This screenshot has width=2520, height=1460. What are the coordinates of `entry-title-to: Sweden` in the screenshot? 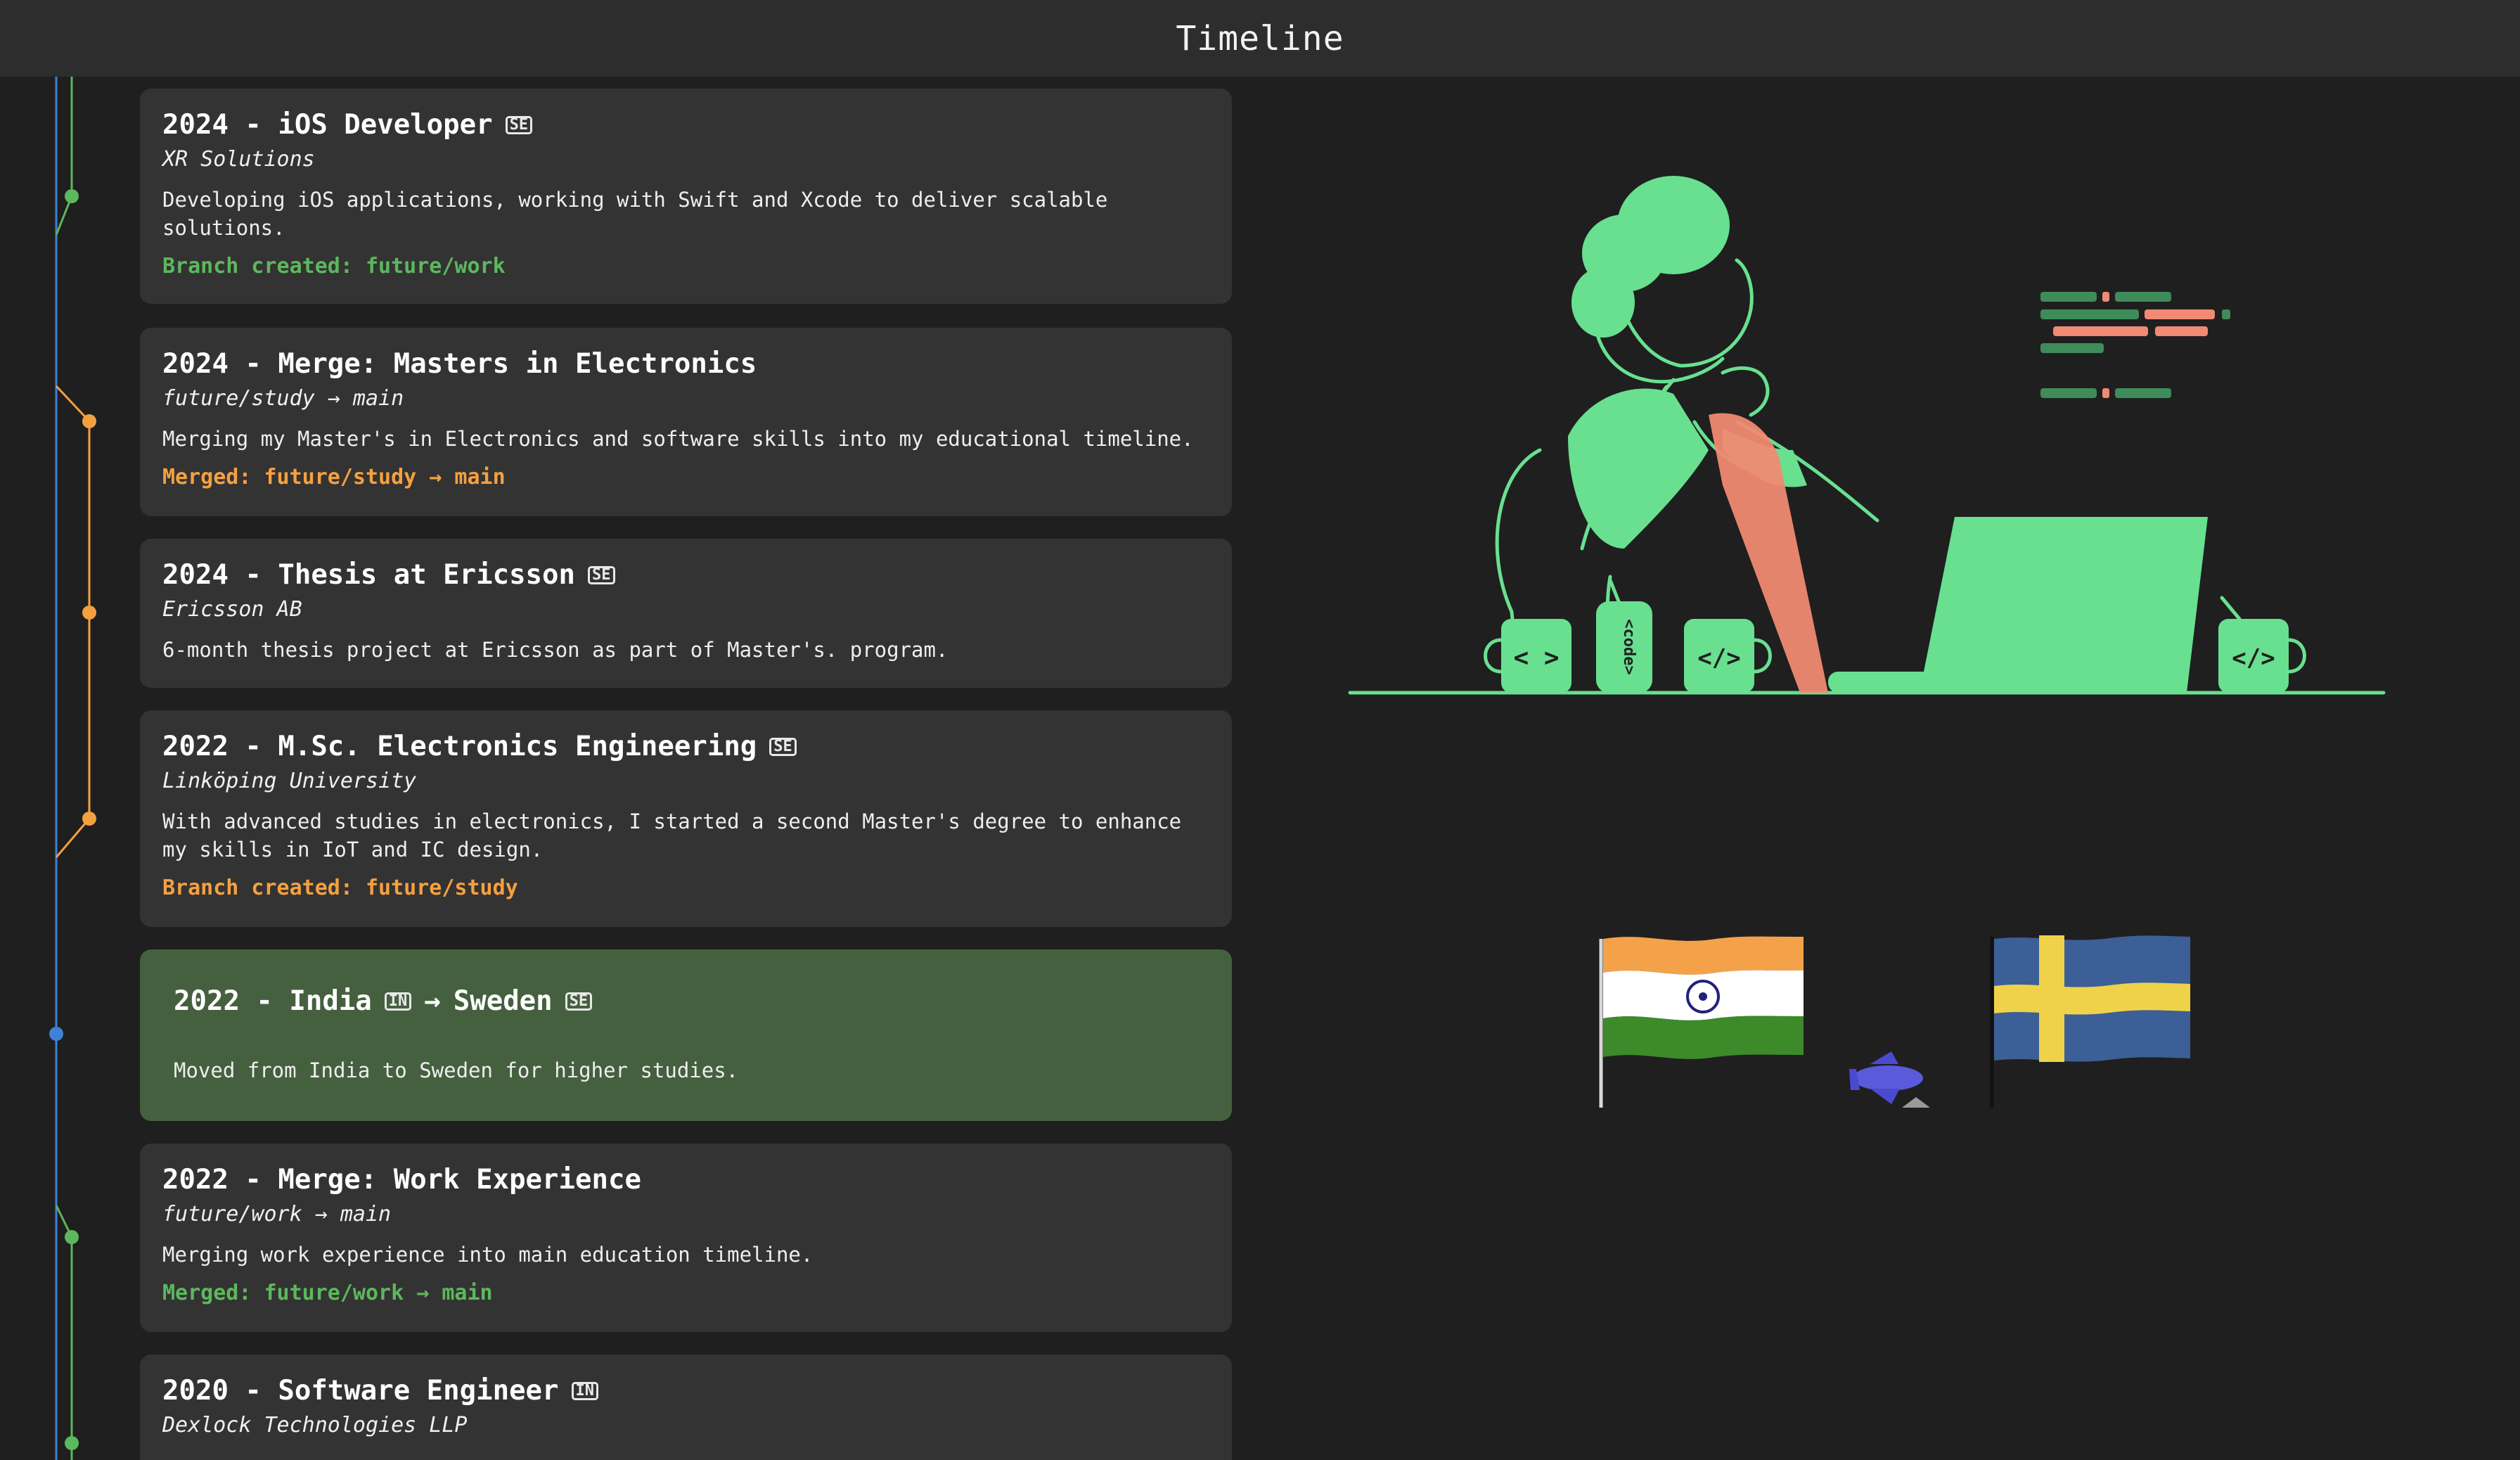 It's located at (503, 1001).